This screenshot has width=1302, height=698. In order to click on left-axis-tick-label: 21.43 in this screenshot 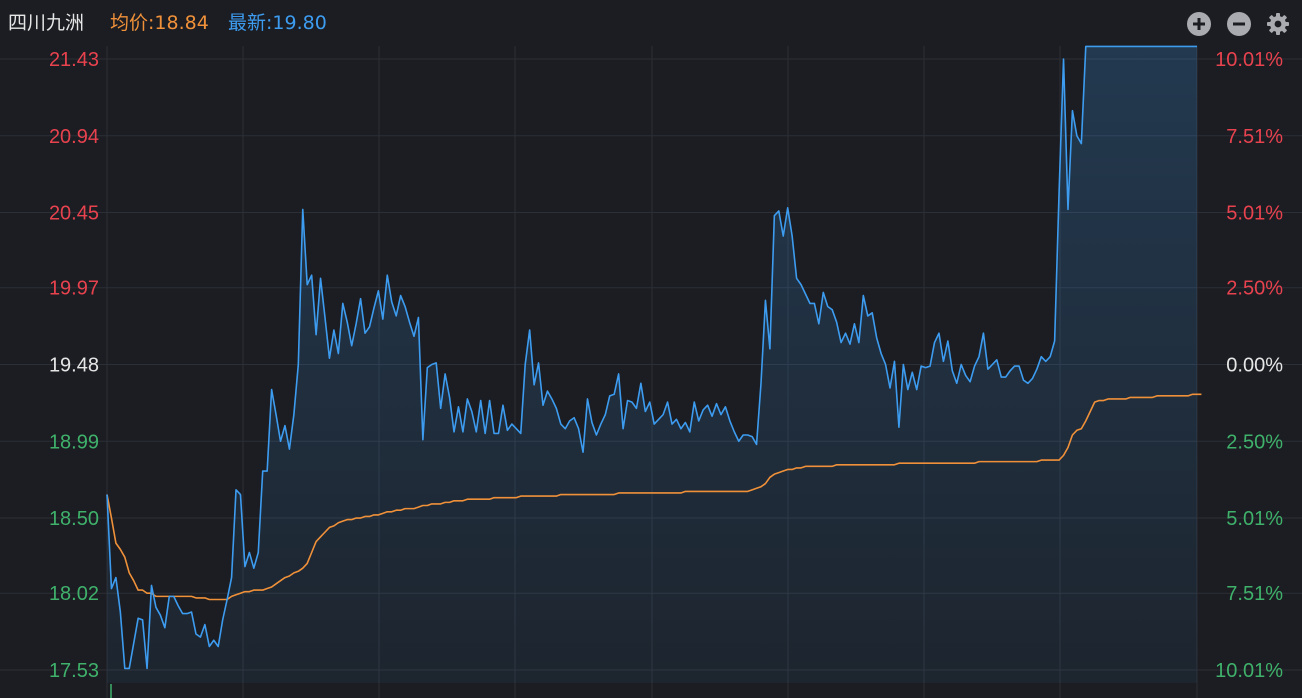, I will do `click(74, 60)`.